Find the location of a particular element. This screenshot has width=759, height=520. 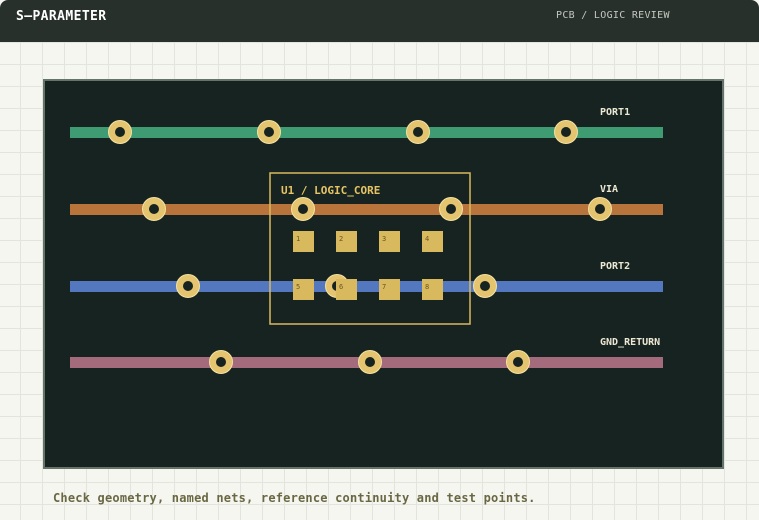

net-label-gnd-return: GND_RETURN is located at coordinates (630, 342).